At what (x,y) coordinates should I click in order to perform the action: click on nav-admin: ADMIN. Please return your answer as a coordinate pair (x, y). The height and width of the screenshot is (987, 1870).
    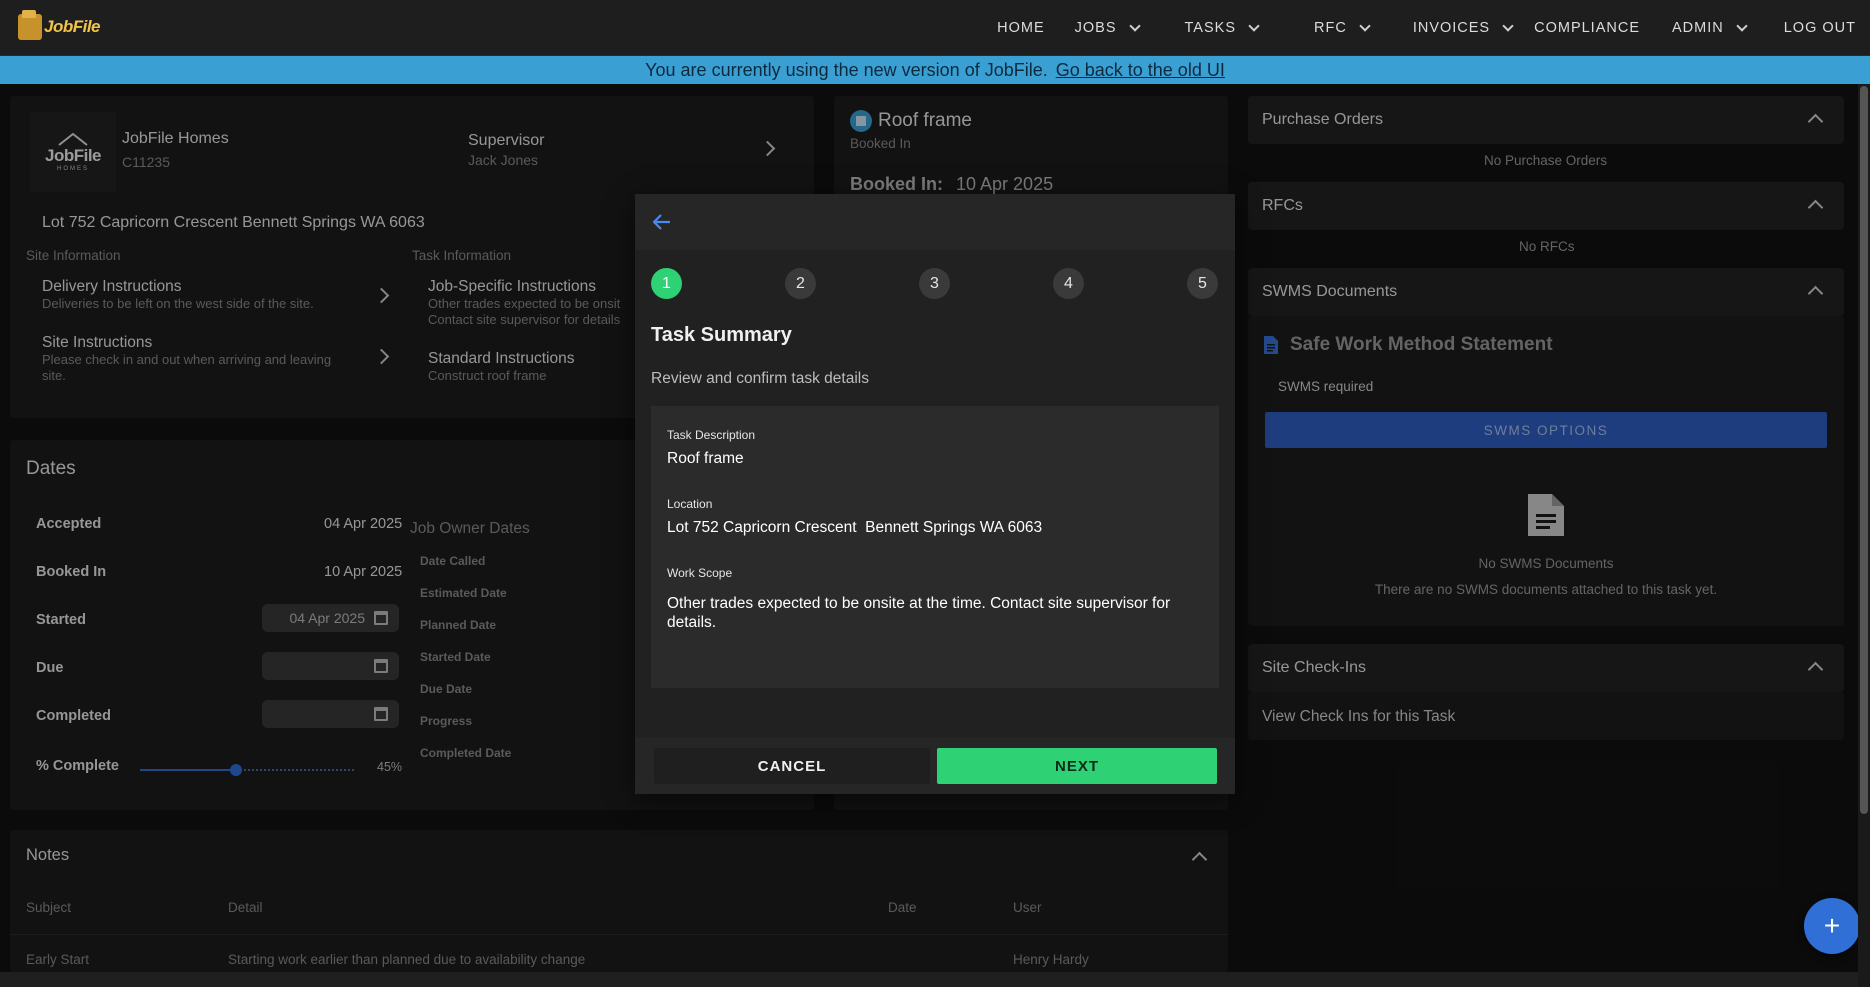
    Looking at the image, I should click on (1710, 27).